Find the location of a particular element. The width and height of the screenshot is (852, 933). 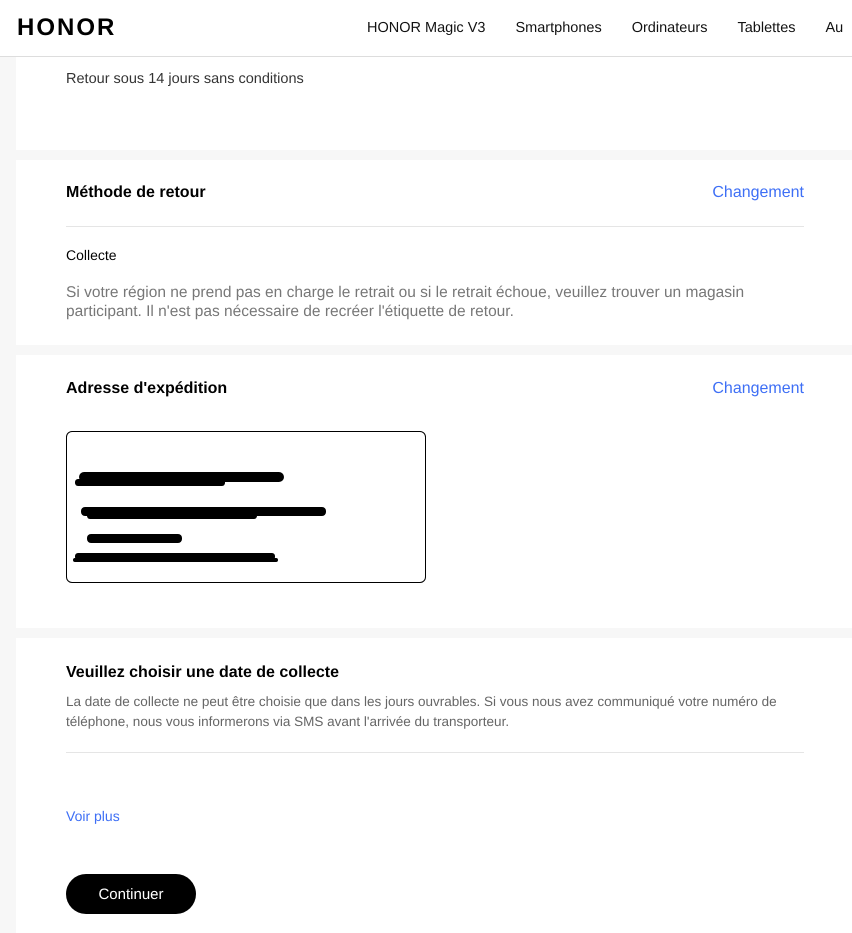

nav-link: Ordinateurs is located at coordinates (670, 28).